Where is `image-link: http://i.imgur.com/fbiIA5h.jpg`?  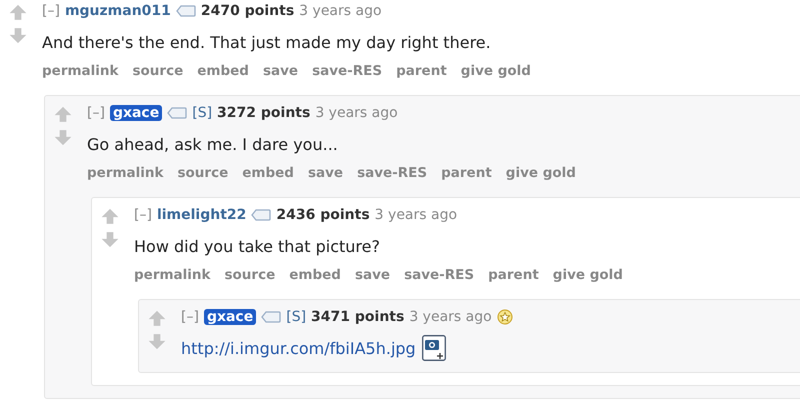
image-link: http://i.imgur.com/fbiIA5h.jpg is located at coordinates (298, 348).